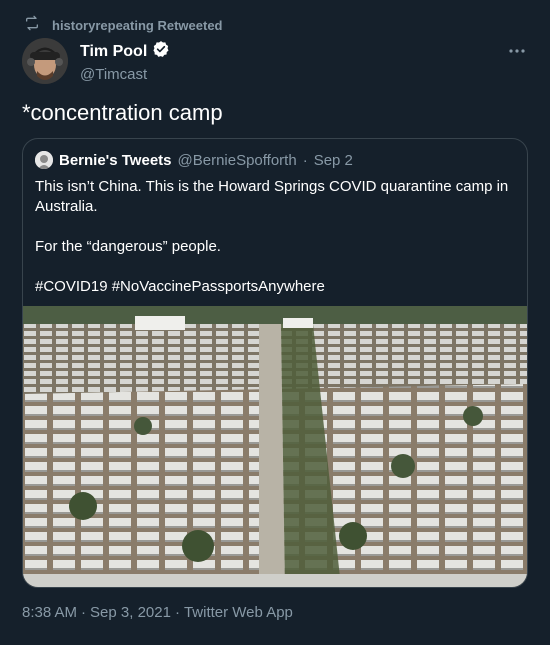 The height and width of the screenshot is (645, 550). Describe the element at coordinates (45, 61) in the screenshot. I see `author-avatar` at that location.